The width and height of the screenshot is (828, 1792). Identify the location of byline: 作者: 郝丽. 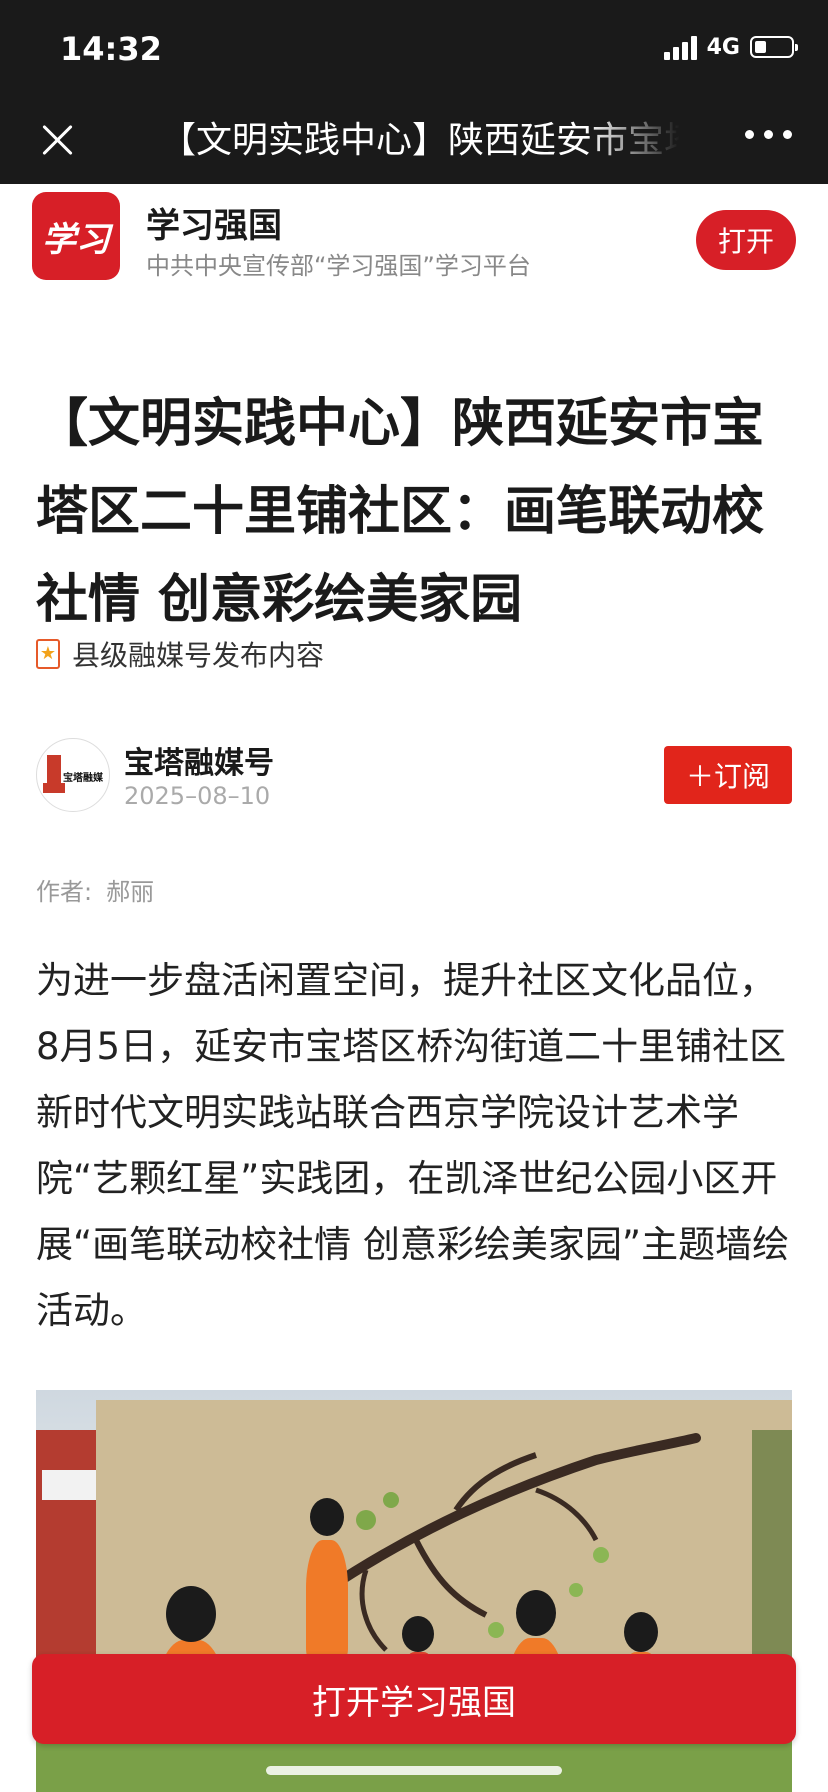
(95, 889).